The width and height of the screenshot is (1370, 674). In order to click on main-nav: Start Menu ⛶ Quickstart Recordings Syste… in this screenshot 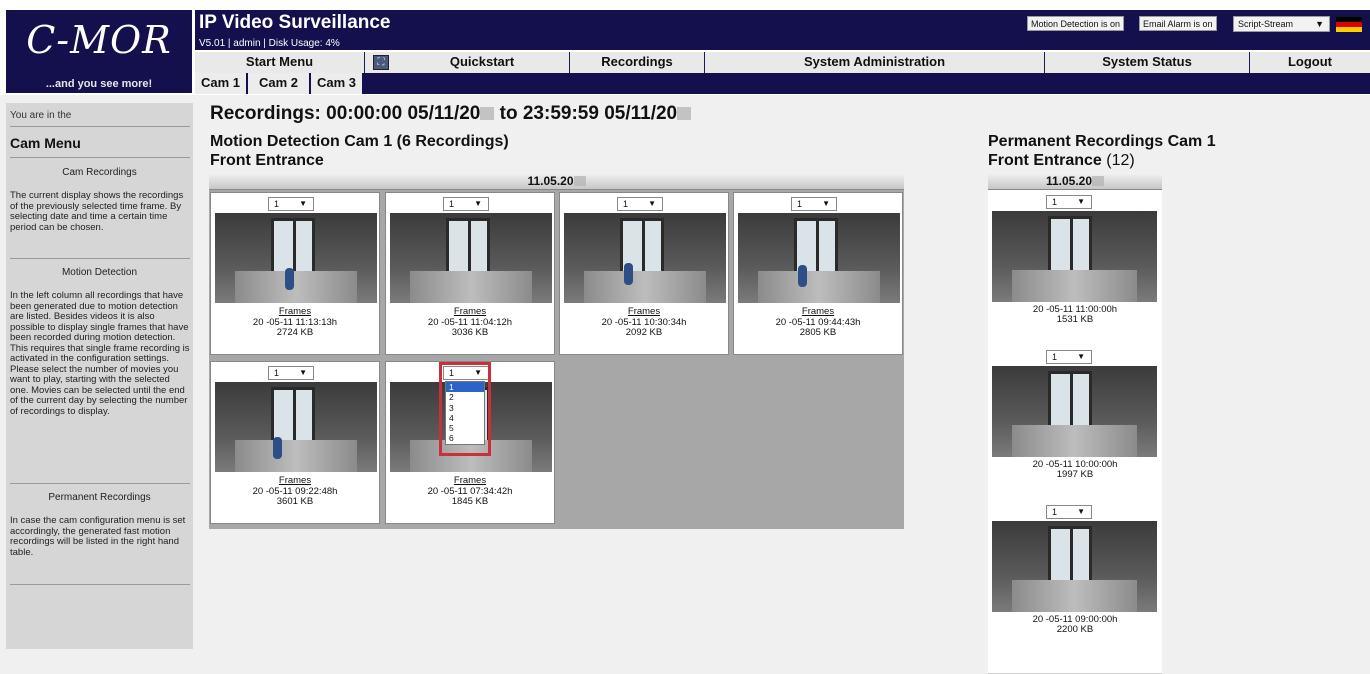, I will do `click(782, 62)`.